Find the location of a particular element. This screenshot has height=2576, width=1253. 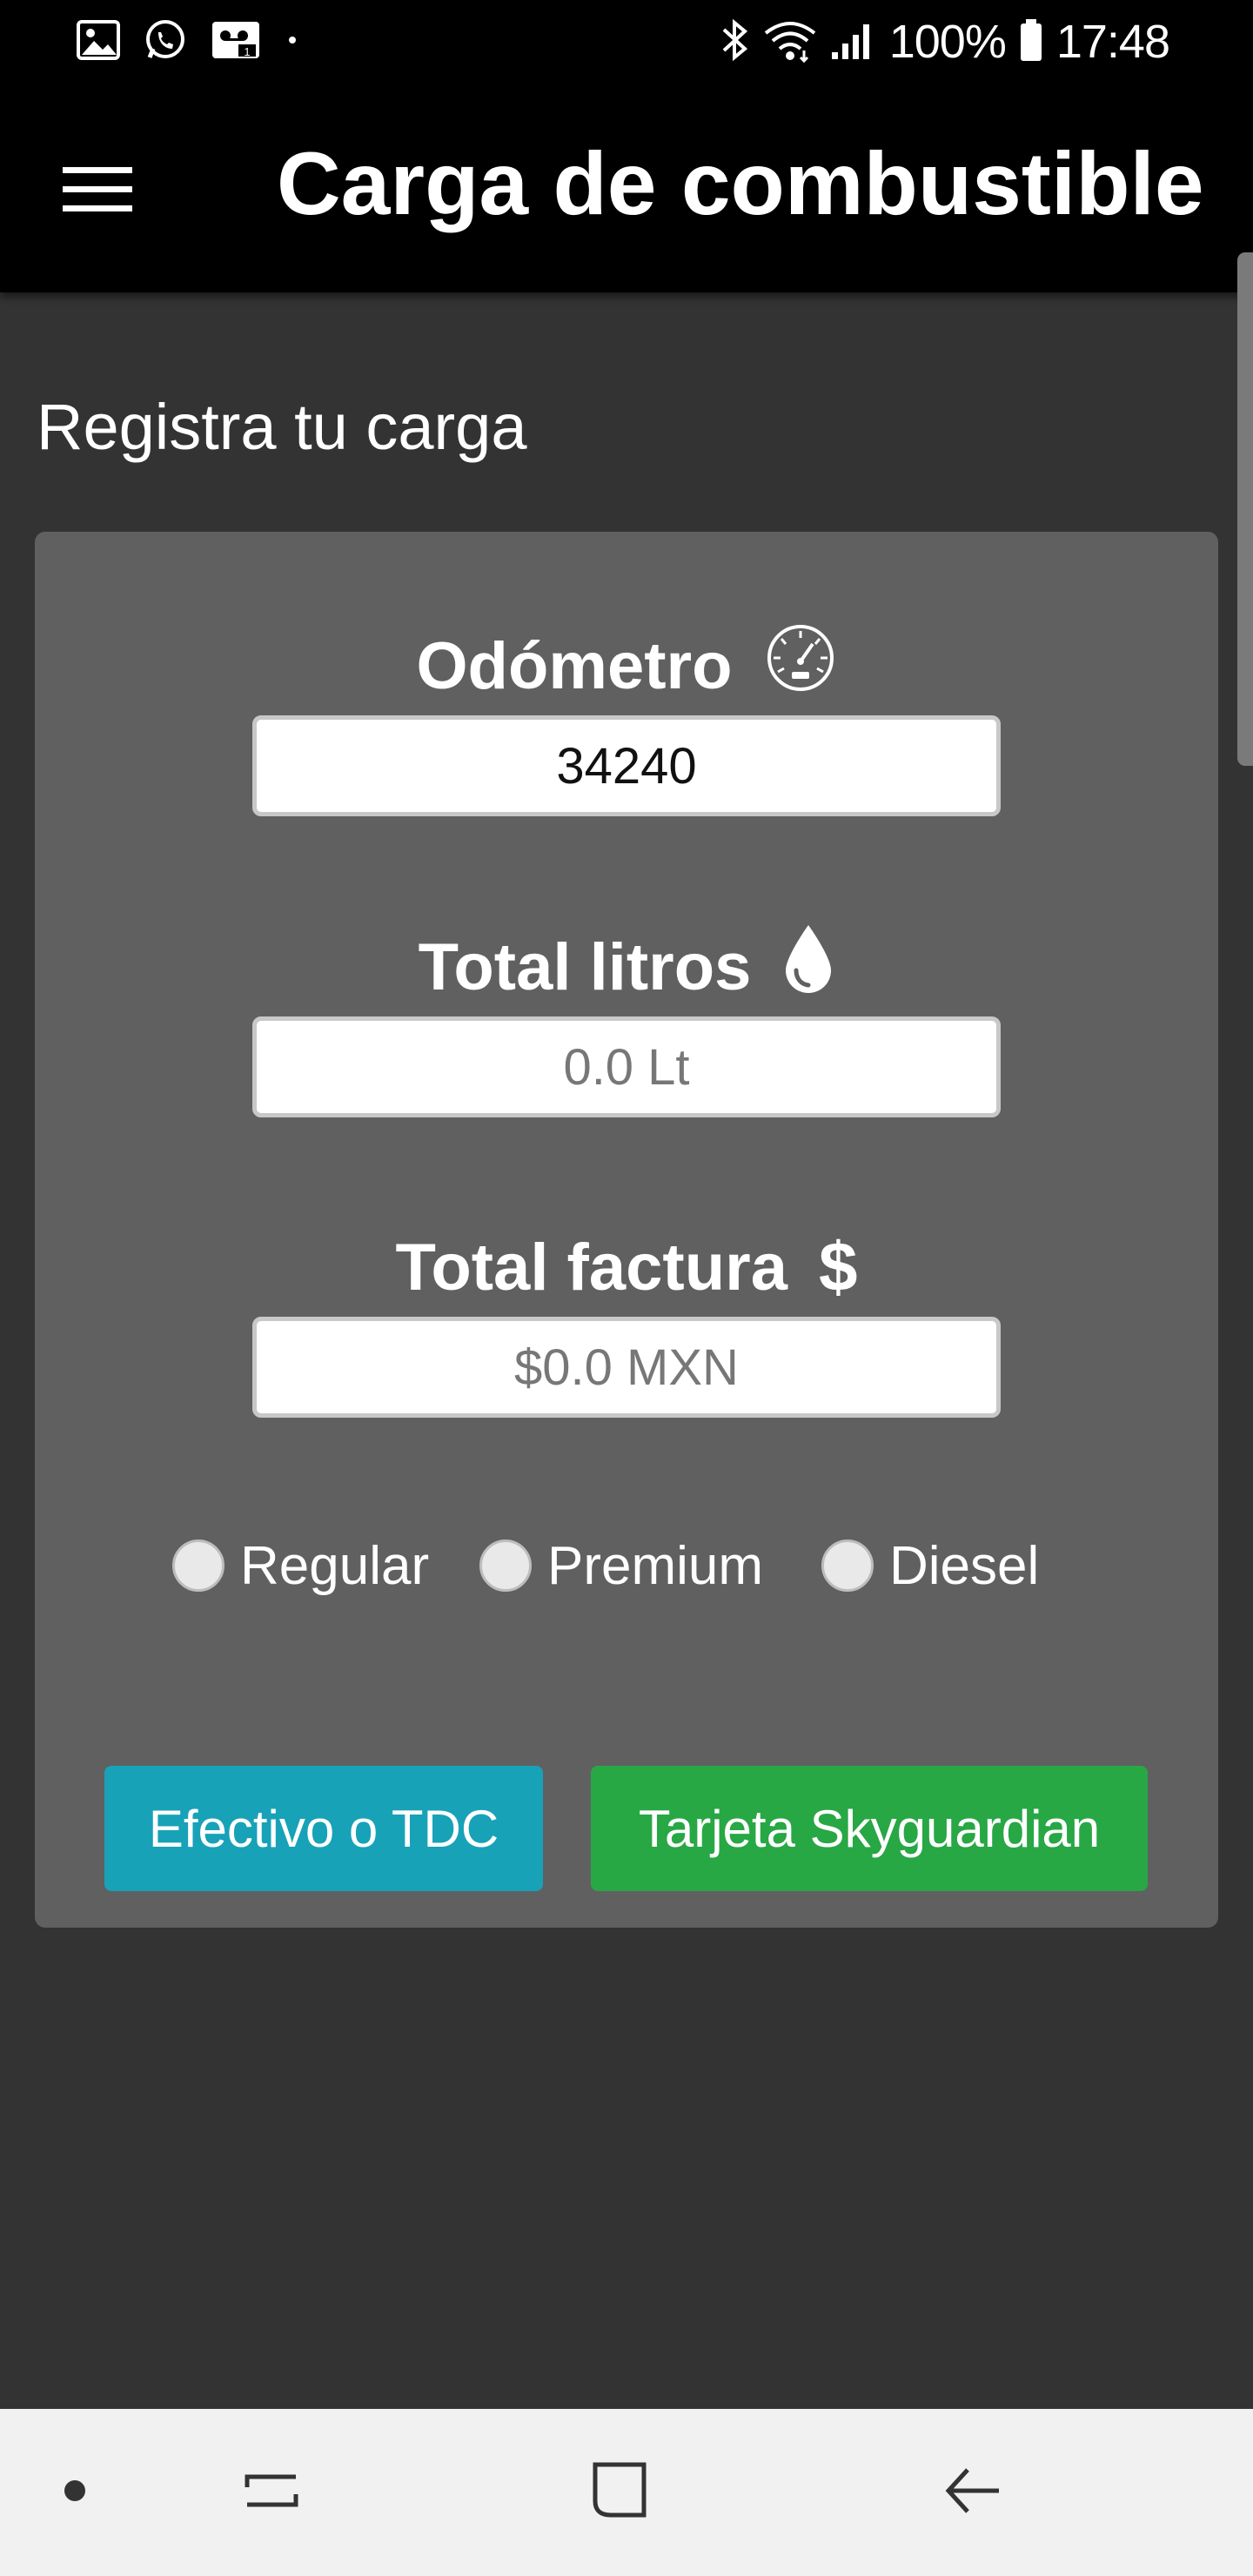

cash-or-card-button: Efectivo o TDC is located at coordinates (323, 1829).